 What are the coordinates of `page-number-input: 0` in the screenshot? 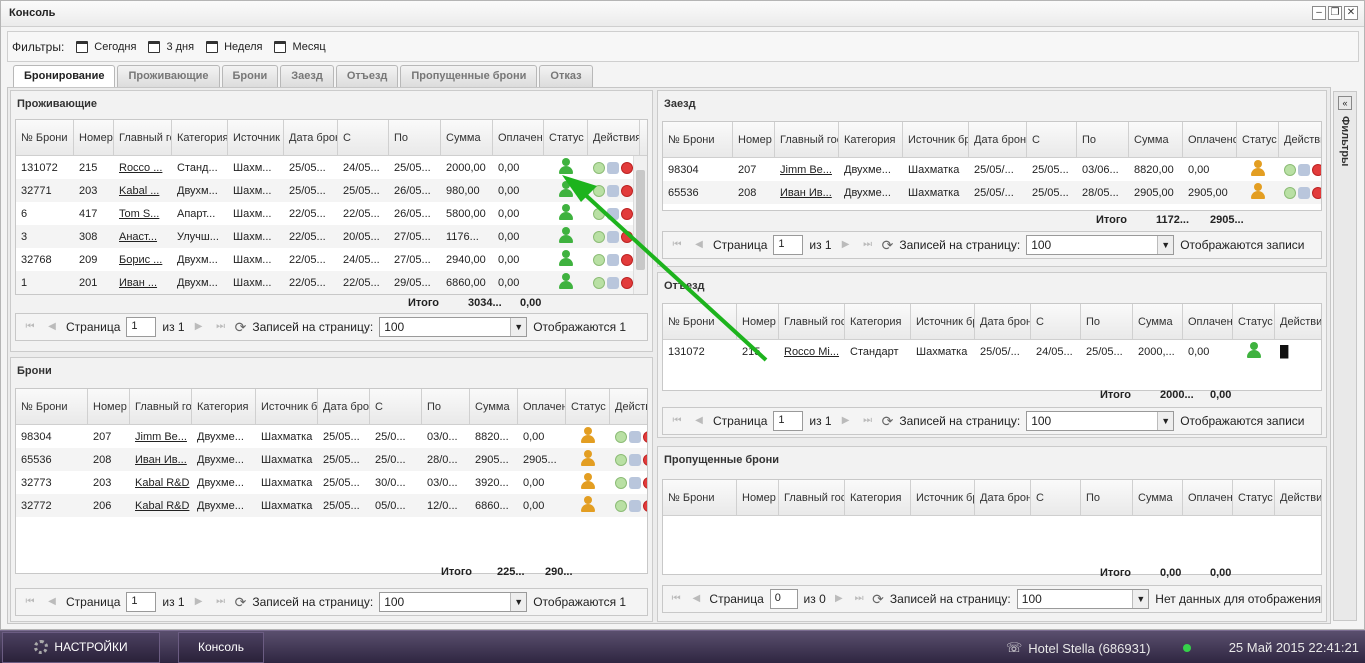 It's located at (783, 599).